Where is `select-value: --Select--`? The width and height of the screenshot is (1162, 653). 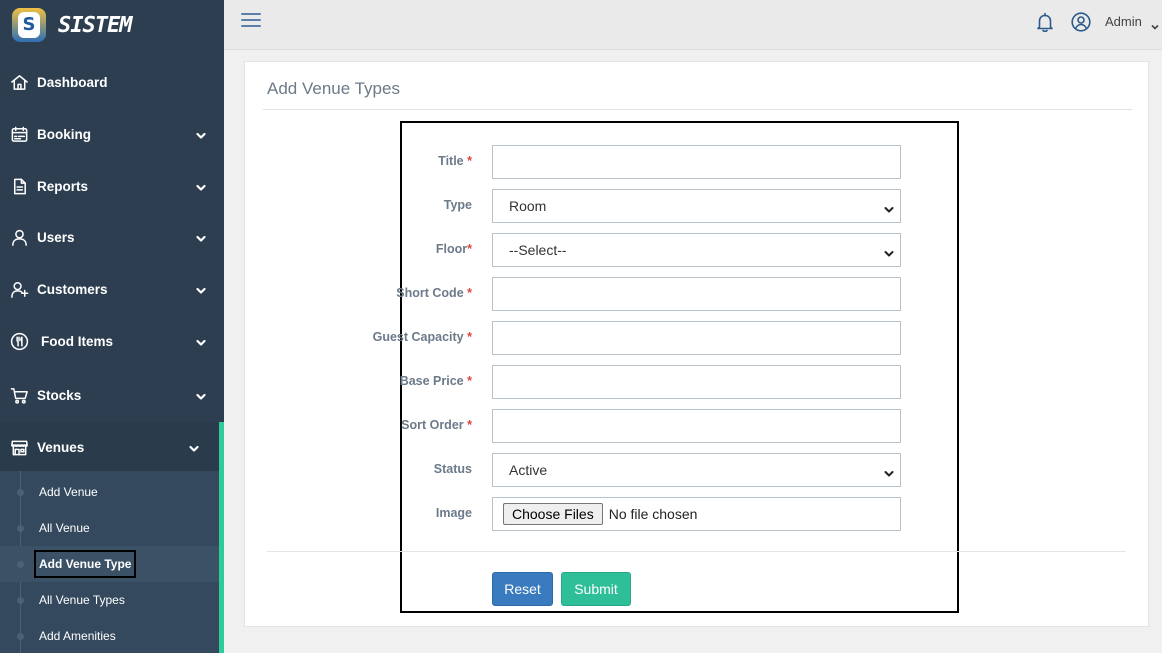 select-value: --Select-- is located at coordinates (538, 250).